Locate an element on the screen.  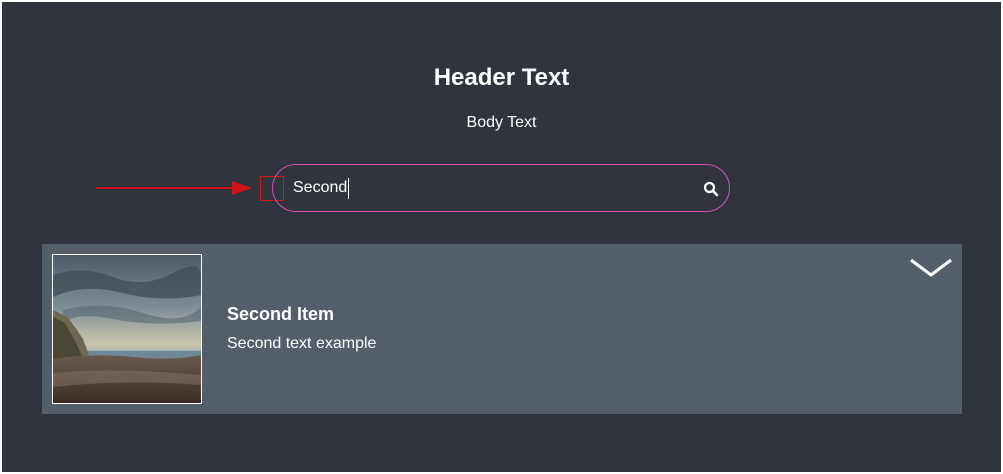
text-caret is located at coordinates (348, 188).